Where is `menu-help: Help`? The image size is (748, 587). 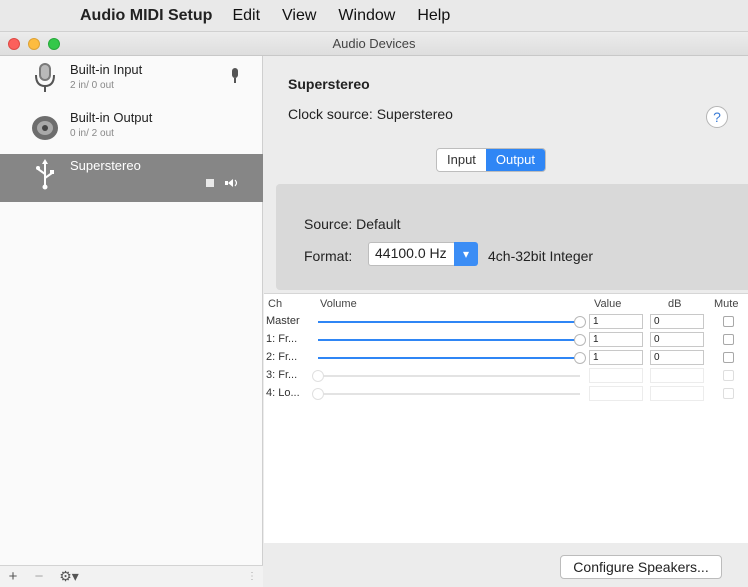
menu-help: Help is located at coordinates (433, 16).